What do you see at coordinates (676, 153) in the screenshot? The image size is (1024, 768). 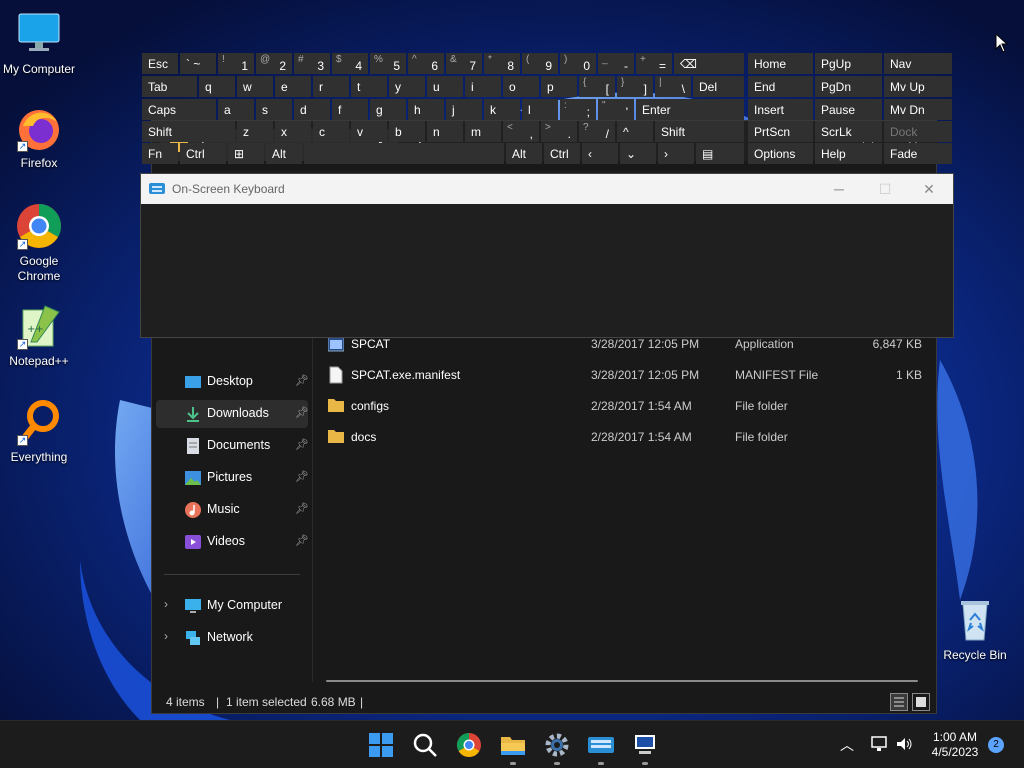 I see `osk-key: ›` at bounding box center [676, 153].